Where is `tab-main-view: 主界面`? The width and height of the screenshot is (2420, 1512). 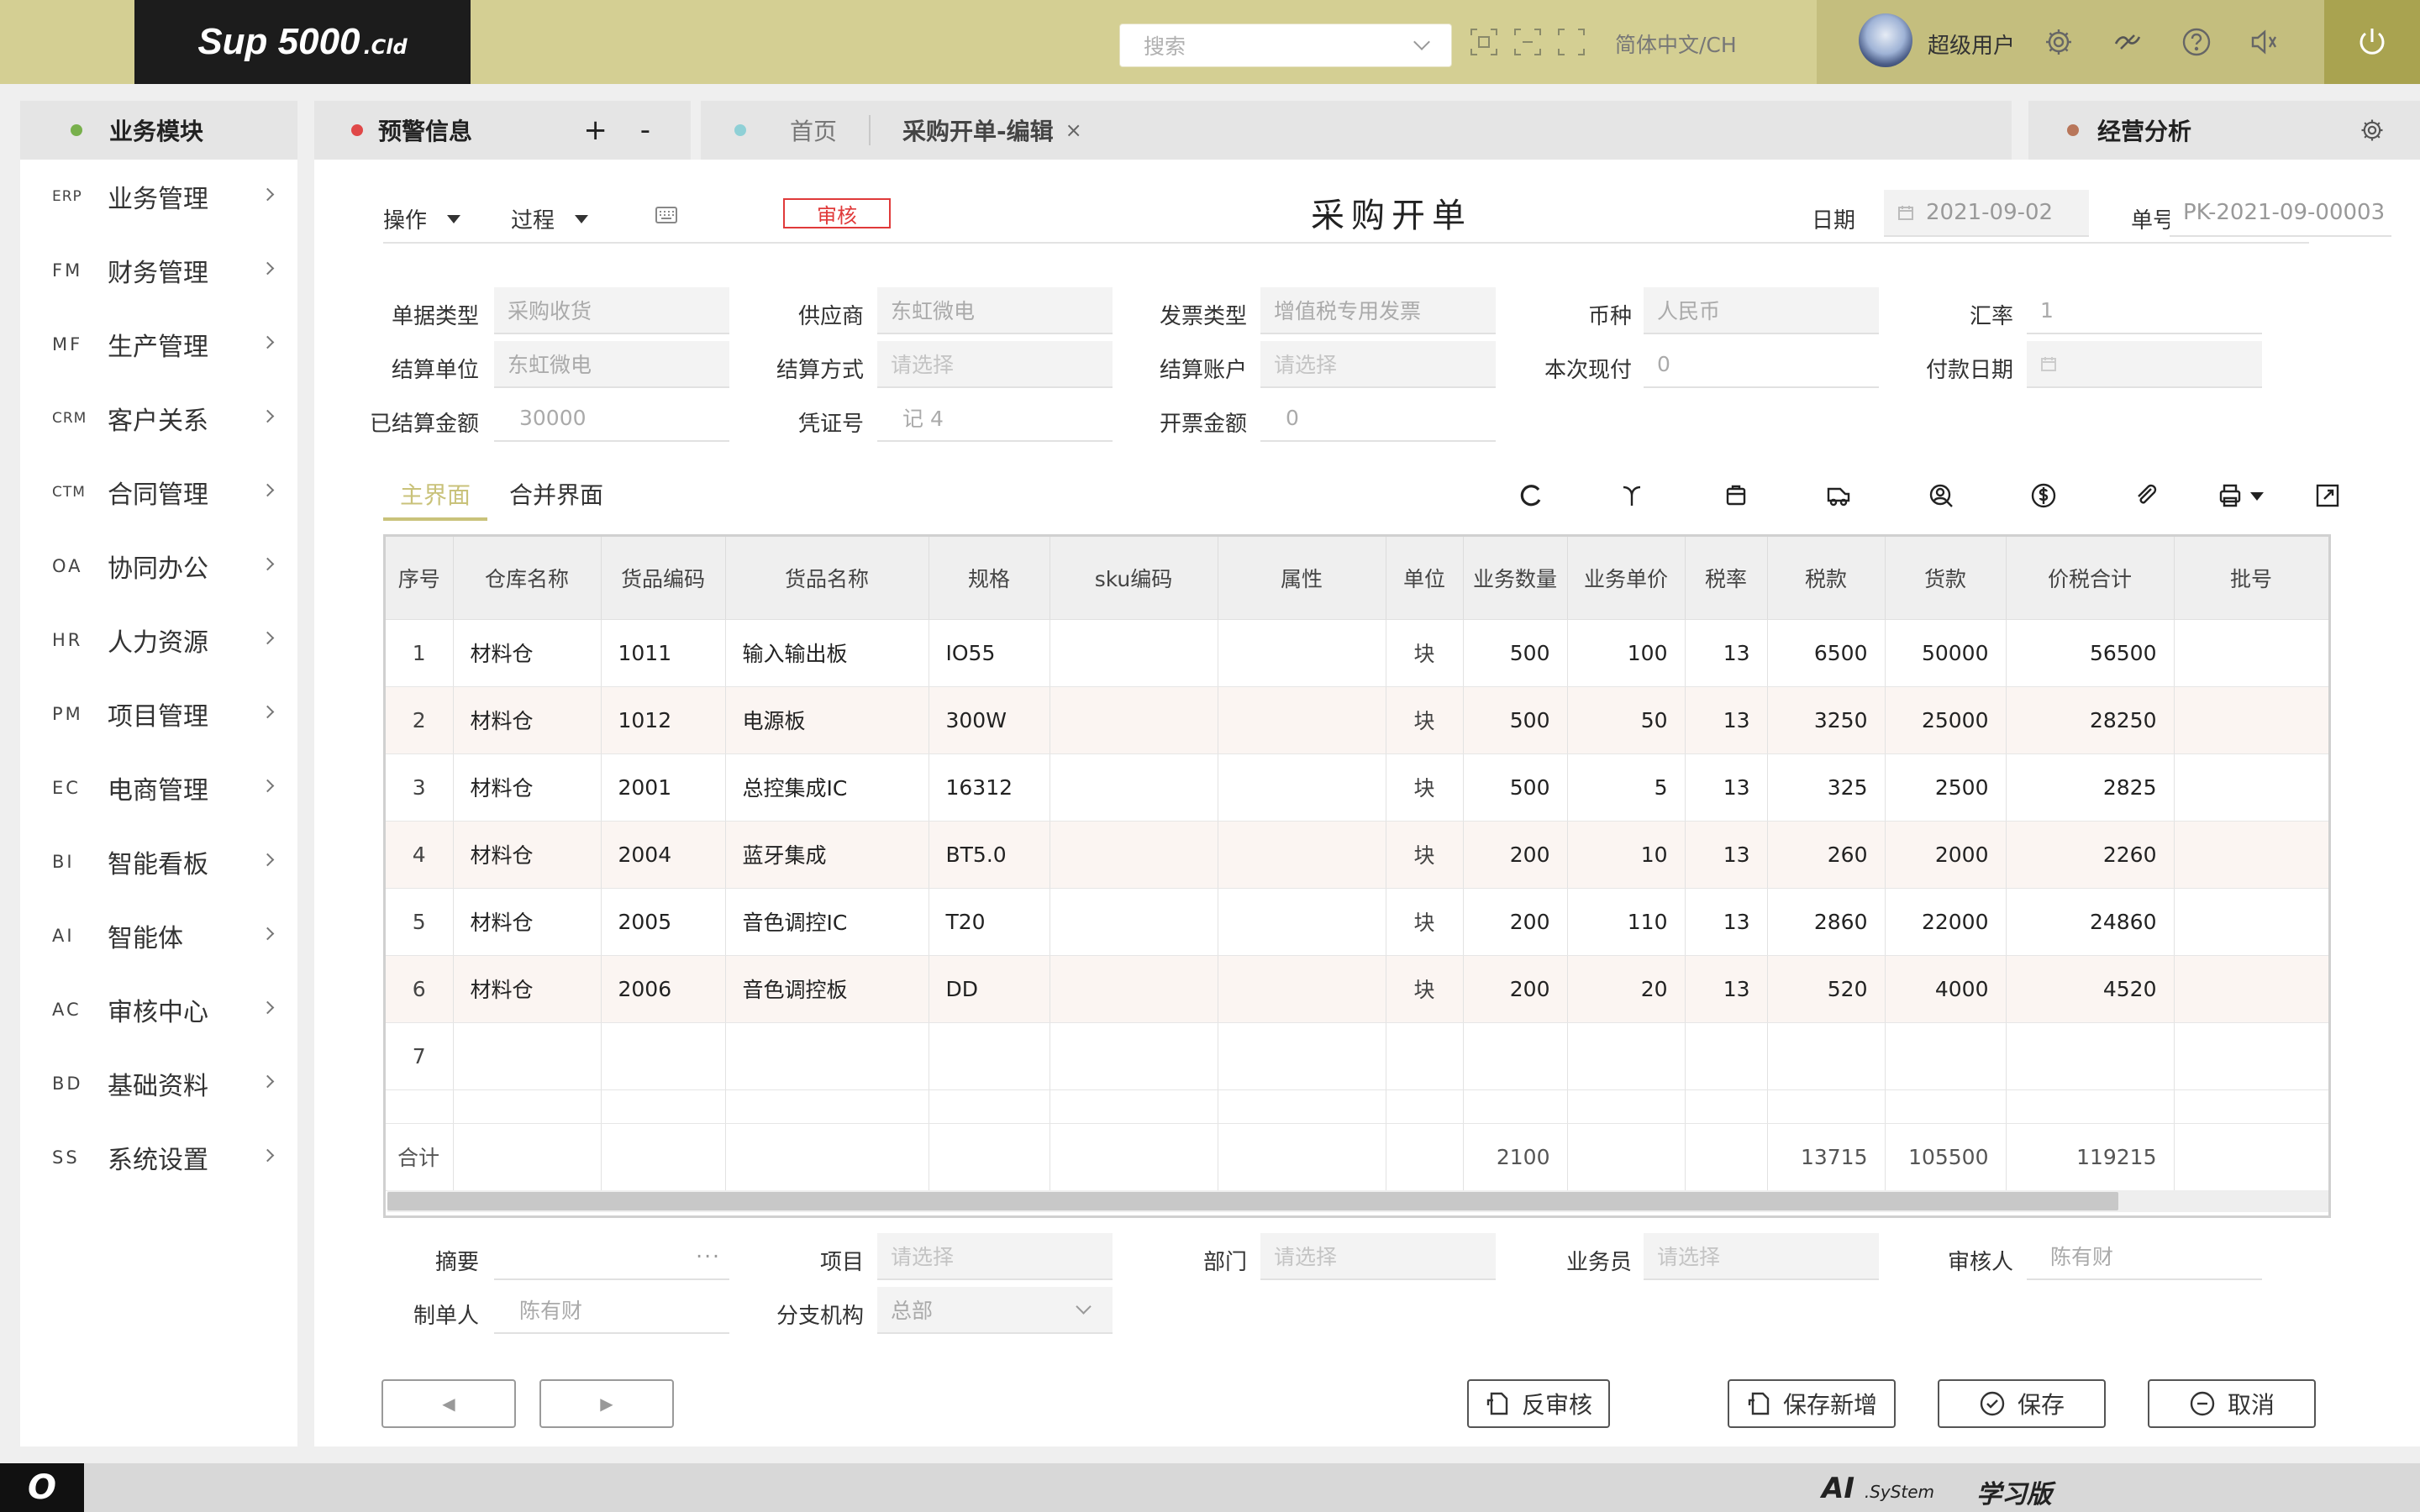
tab-main-view: 主界面 is located at coordinates (435, 499).